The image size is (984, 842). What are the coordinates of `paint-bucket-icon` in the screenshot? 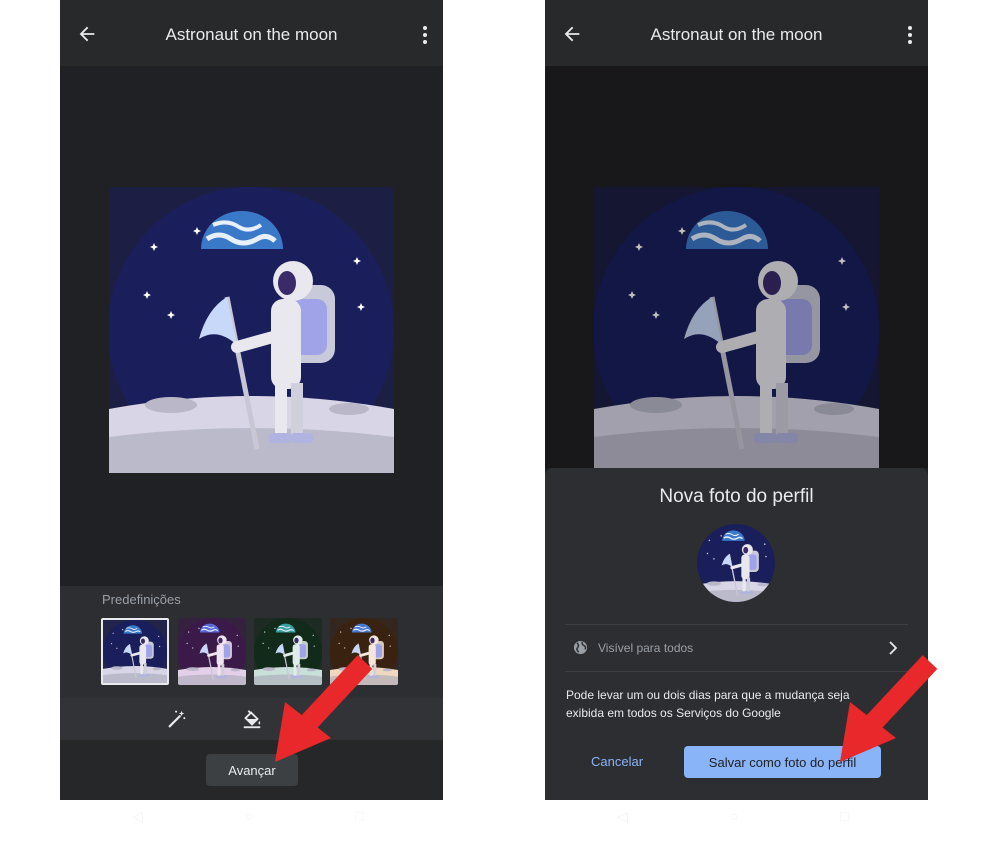 It's located at (252, 719).